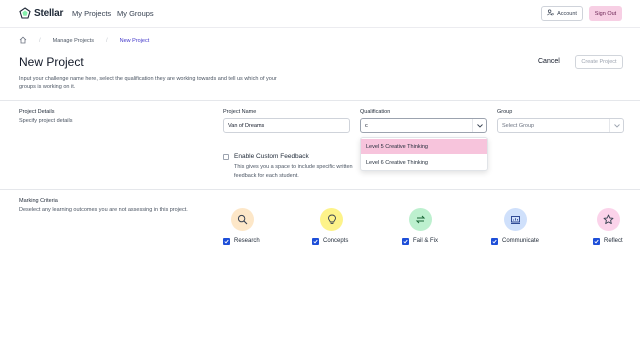 The image size is (640, 360). What do you see at coordinates (336, 241) in the screenshot?
I see `concepts-label: Concepts` at bounding box center [336, 241].